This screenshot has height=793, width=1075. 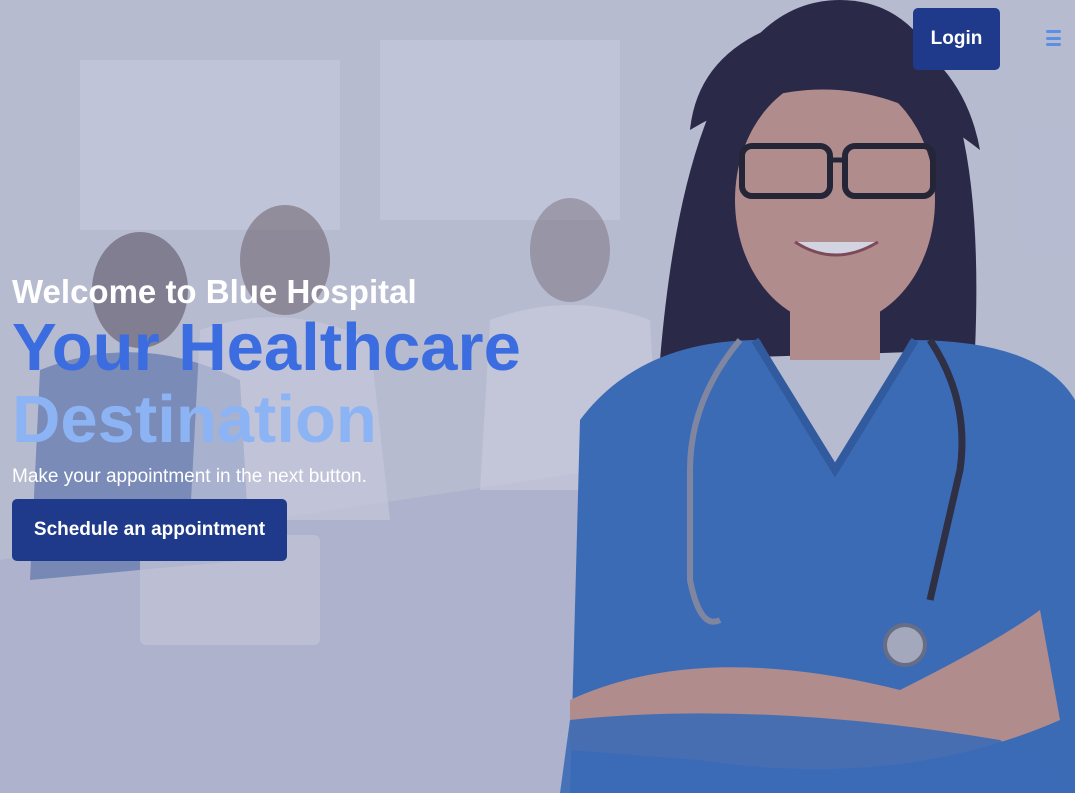 What do you see at coordinates (194, 419) in the screenshot?
I see `tagline-secondary: Destination` at bounding box center [194, 419].